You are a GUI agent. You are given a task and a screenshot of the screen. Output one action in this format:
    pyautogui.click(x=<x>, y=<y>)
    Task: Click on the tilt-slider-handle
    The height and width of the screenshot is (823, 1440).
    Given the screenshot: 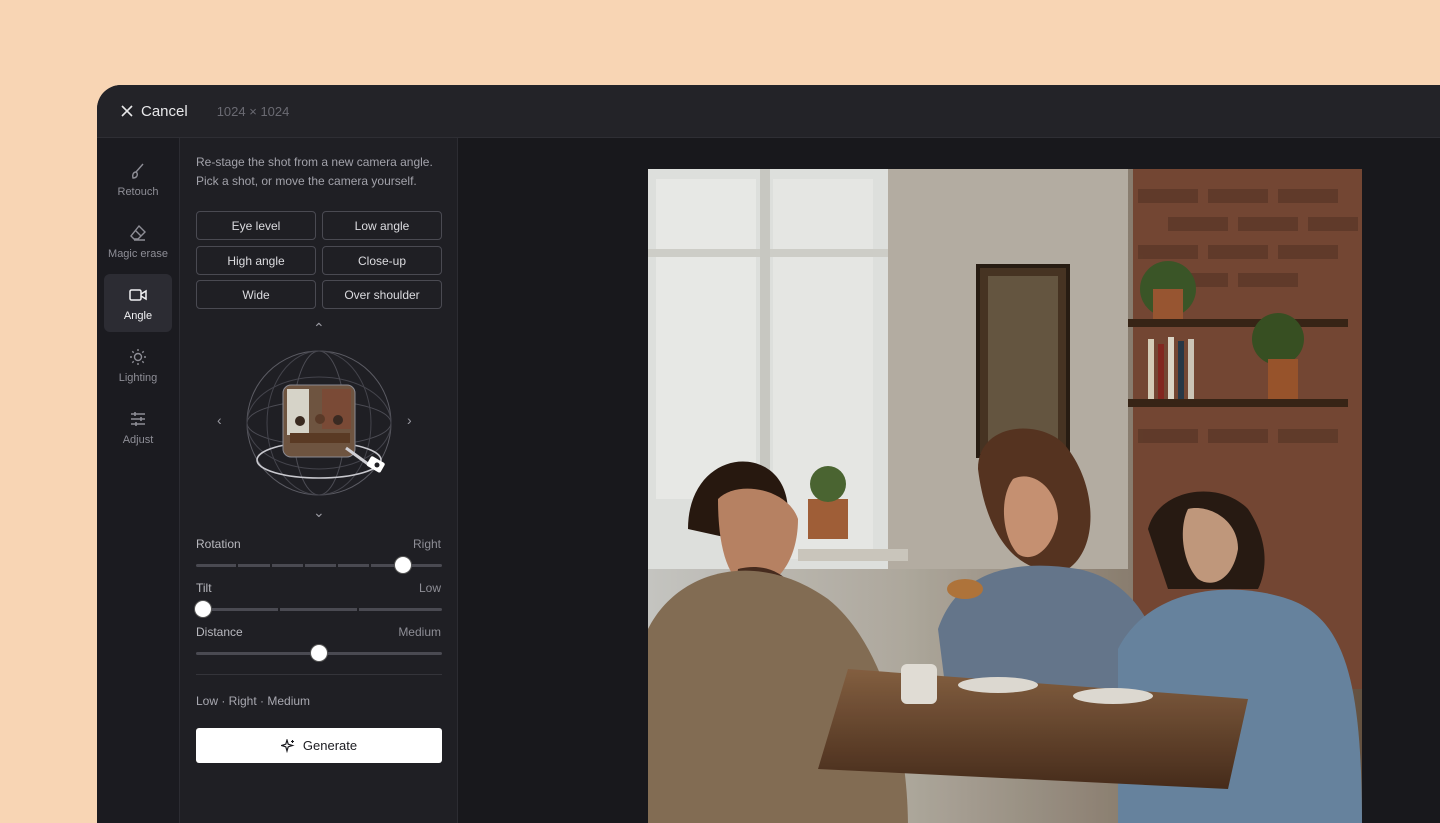 What is the action you would take?
    pyautogui.click(x=203, y=609)
    